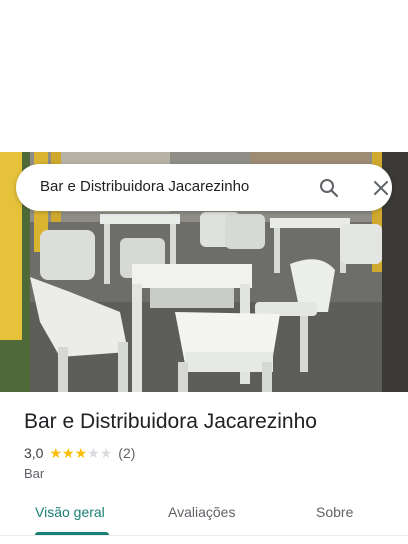  I want to click on tab-reviews: Avaliações, so click(201, 512).